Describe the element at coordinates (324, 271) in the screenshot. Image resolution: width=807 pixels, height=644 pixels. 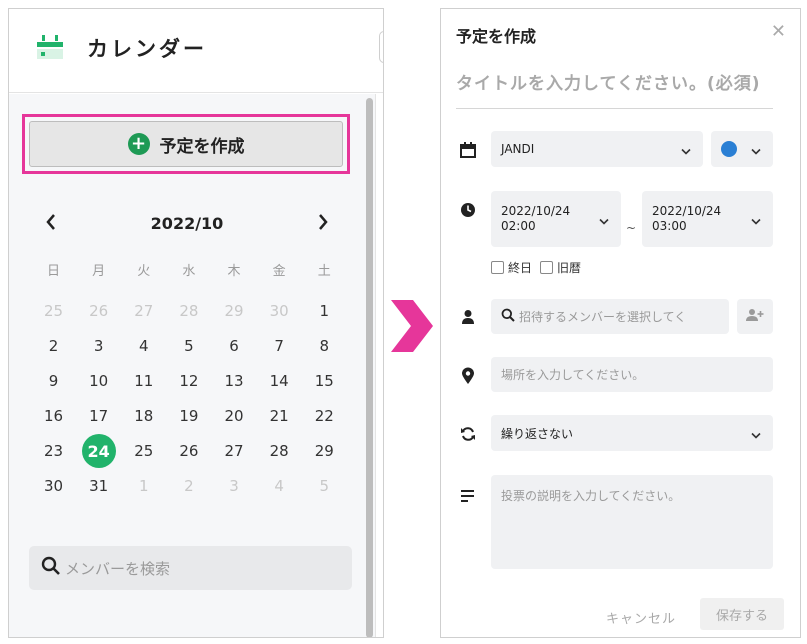
I see `weekday-label: 土` at that location.